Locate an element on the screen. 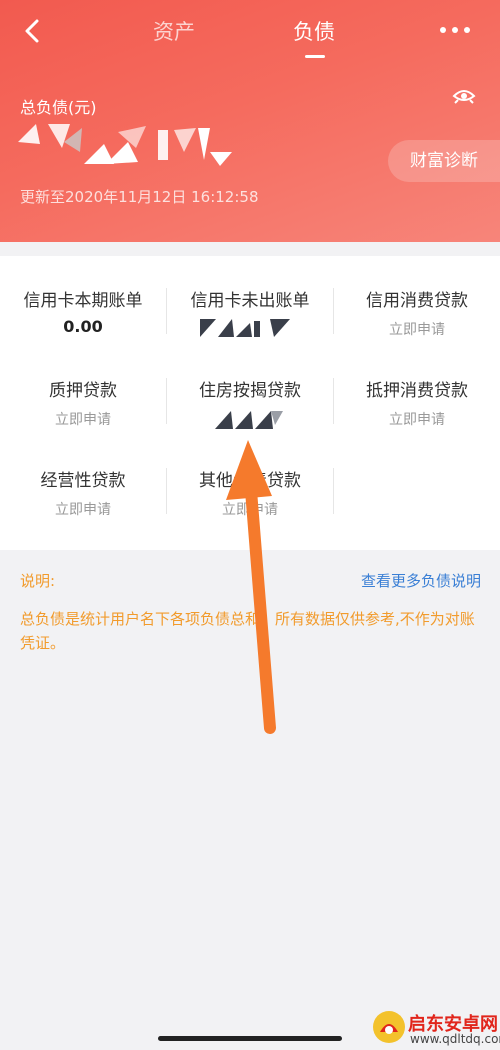 This screenshot has width=500, height=1050. item-title: 质押贷款 is located at coordinates (83, 391).